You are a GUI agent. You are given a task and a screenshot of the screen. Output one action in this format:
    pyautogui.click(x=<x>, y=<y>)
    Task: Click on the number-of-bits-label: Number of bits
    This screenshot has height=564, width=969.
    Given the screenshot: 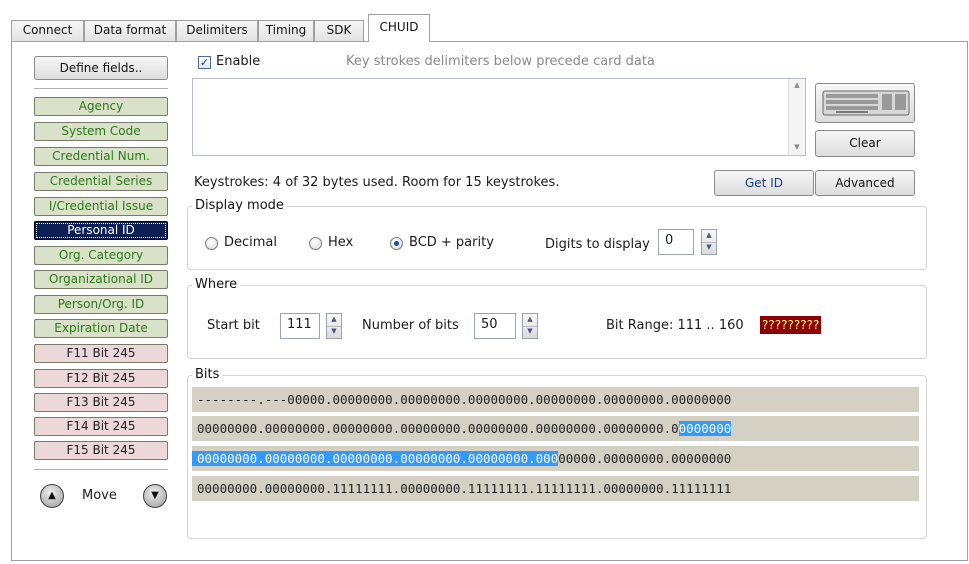 What is the action you would take?
    pyautogui.click(x=410, y=325)
    